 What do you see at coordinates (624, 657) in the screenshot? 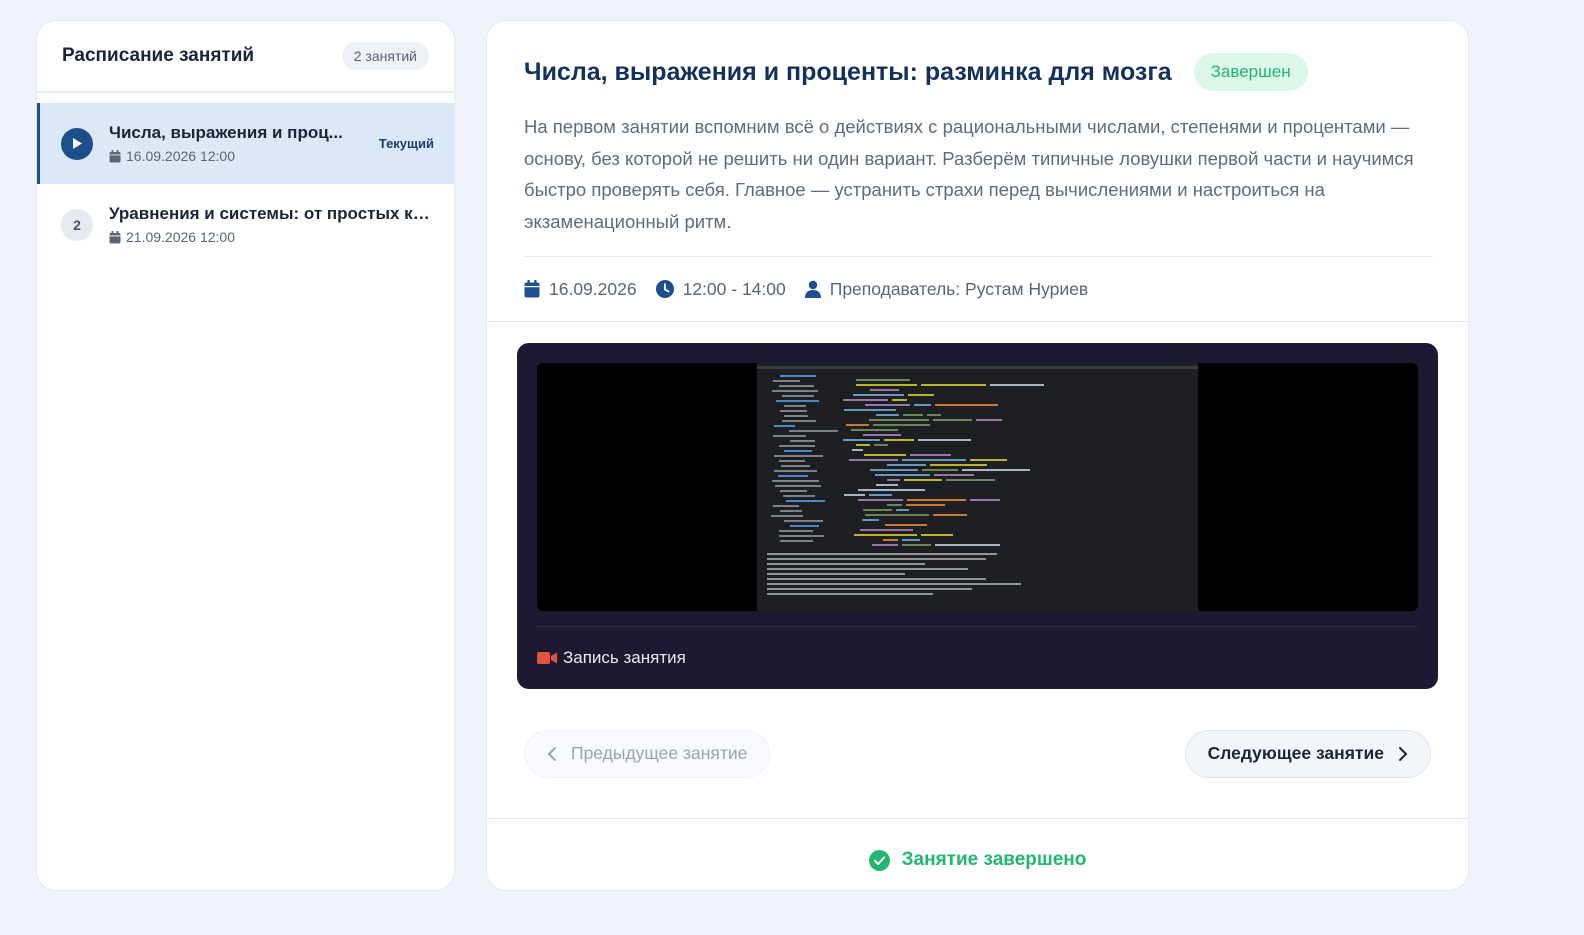
I see `recording-caption: Запись занятия` at bounding box center [624, 657].